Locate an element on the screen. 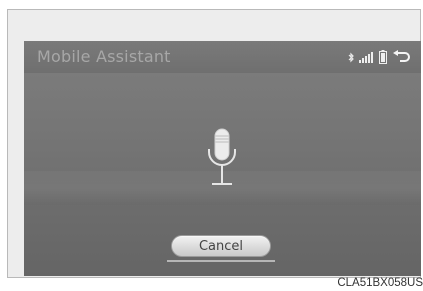  screen-title: Mobile Assistant is located at coordinates (104, 56).